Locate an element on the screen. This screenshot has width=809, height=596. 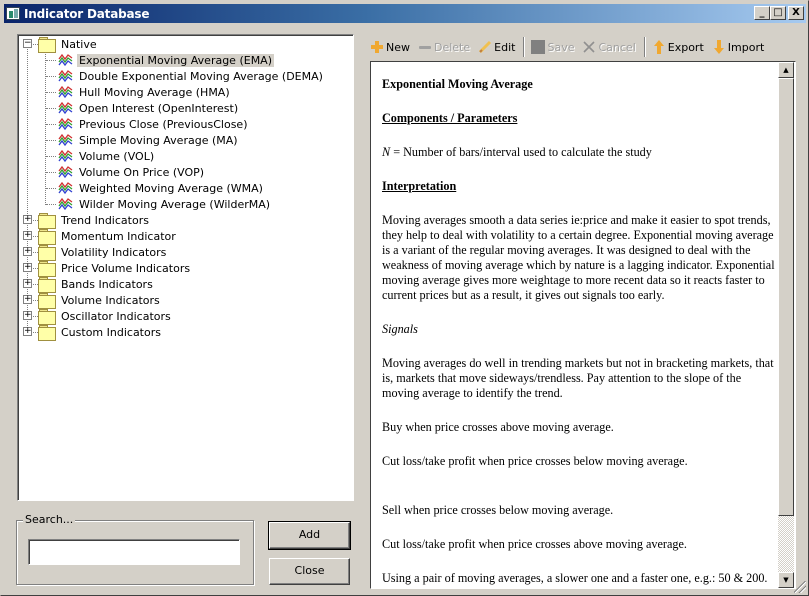
tree-label: Oscillator Indicators is located at coordinates (116, 316).